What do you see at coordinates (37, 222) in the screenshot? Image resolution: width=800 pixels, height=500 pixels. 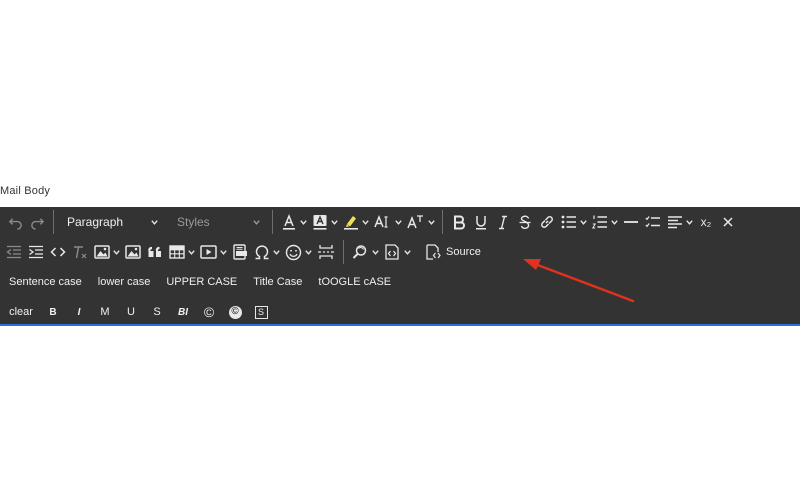 I see `redo-button` at bounding box center [37, 222].